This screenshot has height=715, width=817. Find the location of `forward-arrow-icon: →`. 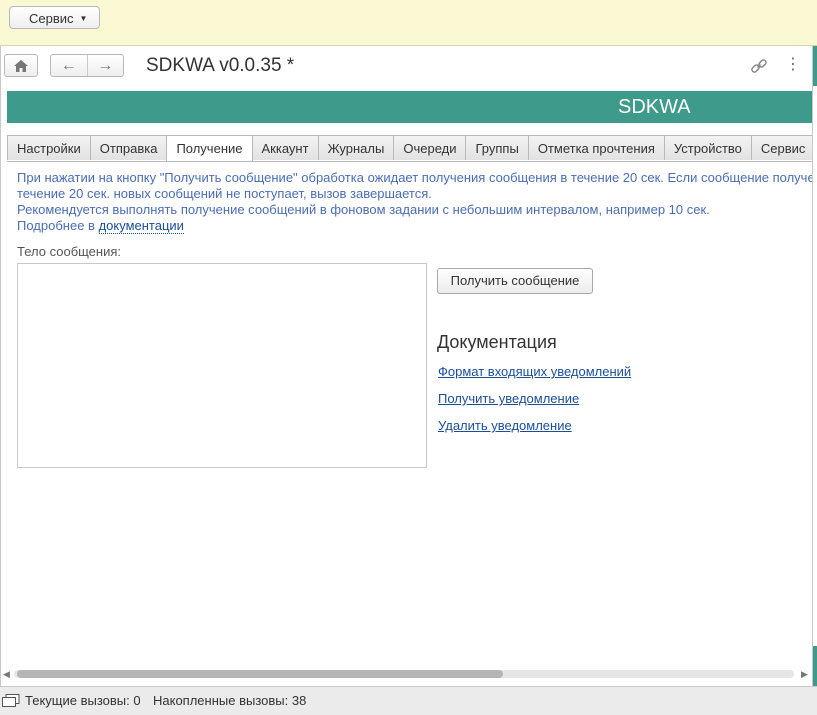

forward-arrow-icon: → is located at coordinates (105, 65).